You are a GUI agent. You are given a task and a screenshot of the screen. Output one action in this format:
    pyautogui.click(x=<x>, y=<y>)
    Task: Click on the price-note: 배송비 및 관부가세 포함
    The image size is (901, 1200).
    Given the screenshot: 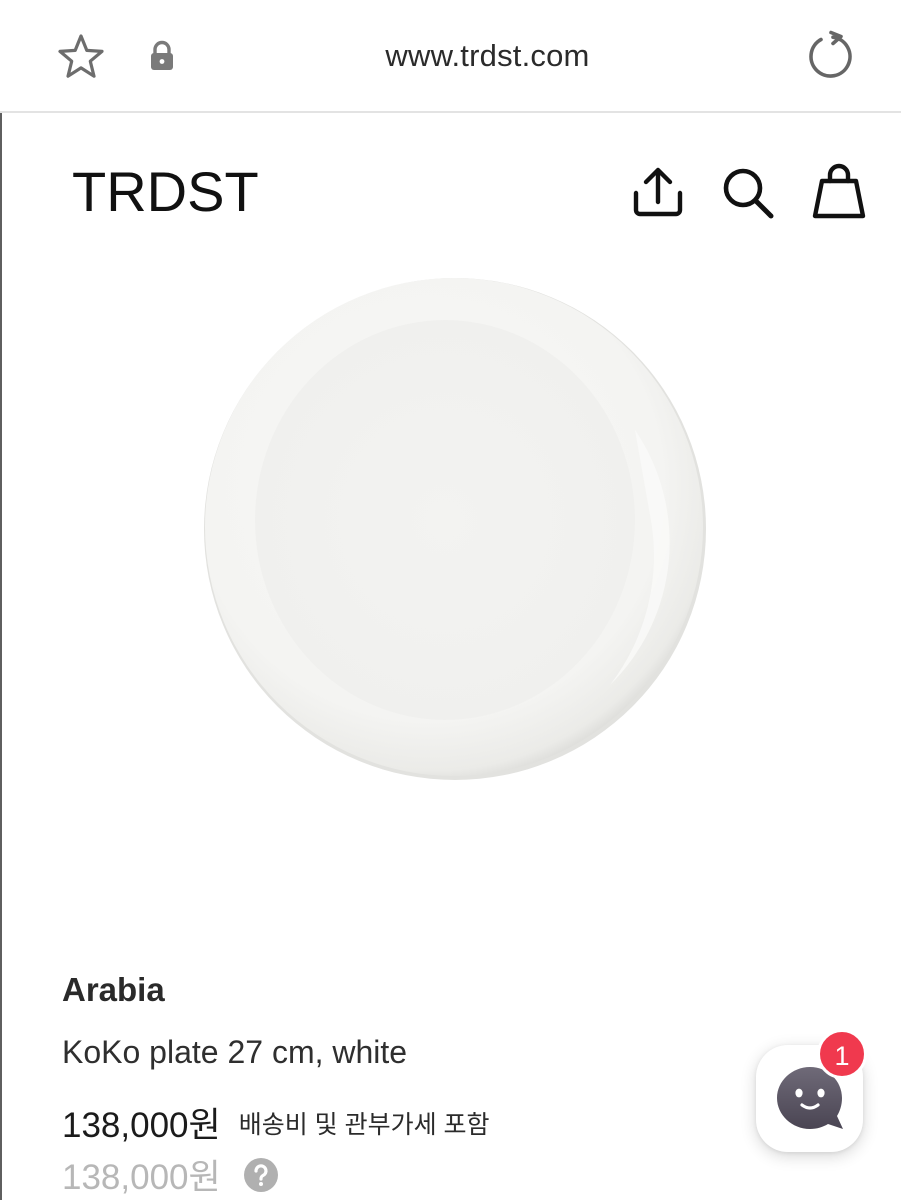 What is the action you would take?
    pyautogui.click(x=364, y=1124)
    